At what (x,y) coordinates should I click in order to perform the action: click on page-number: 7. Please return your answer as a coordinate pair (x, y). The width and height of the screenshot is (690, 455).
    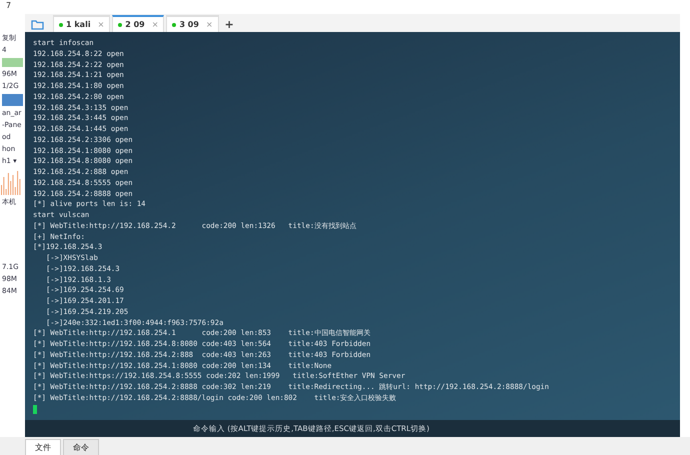
    Looking at the image, I should click on (8, 6).